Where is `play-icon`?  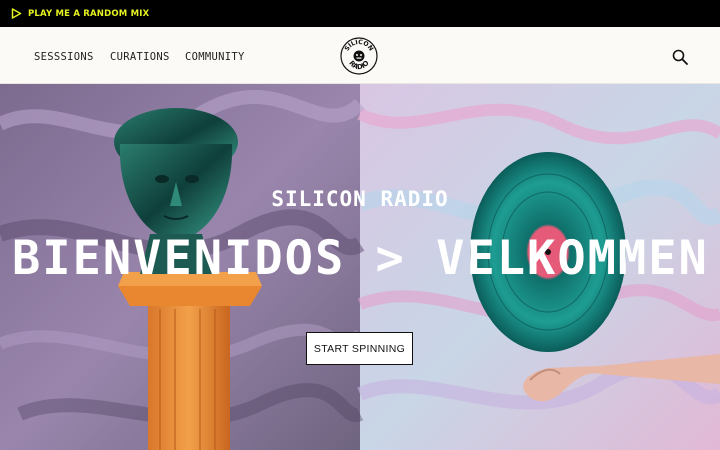
play-icon is located at coordinates (16, 13).